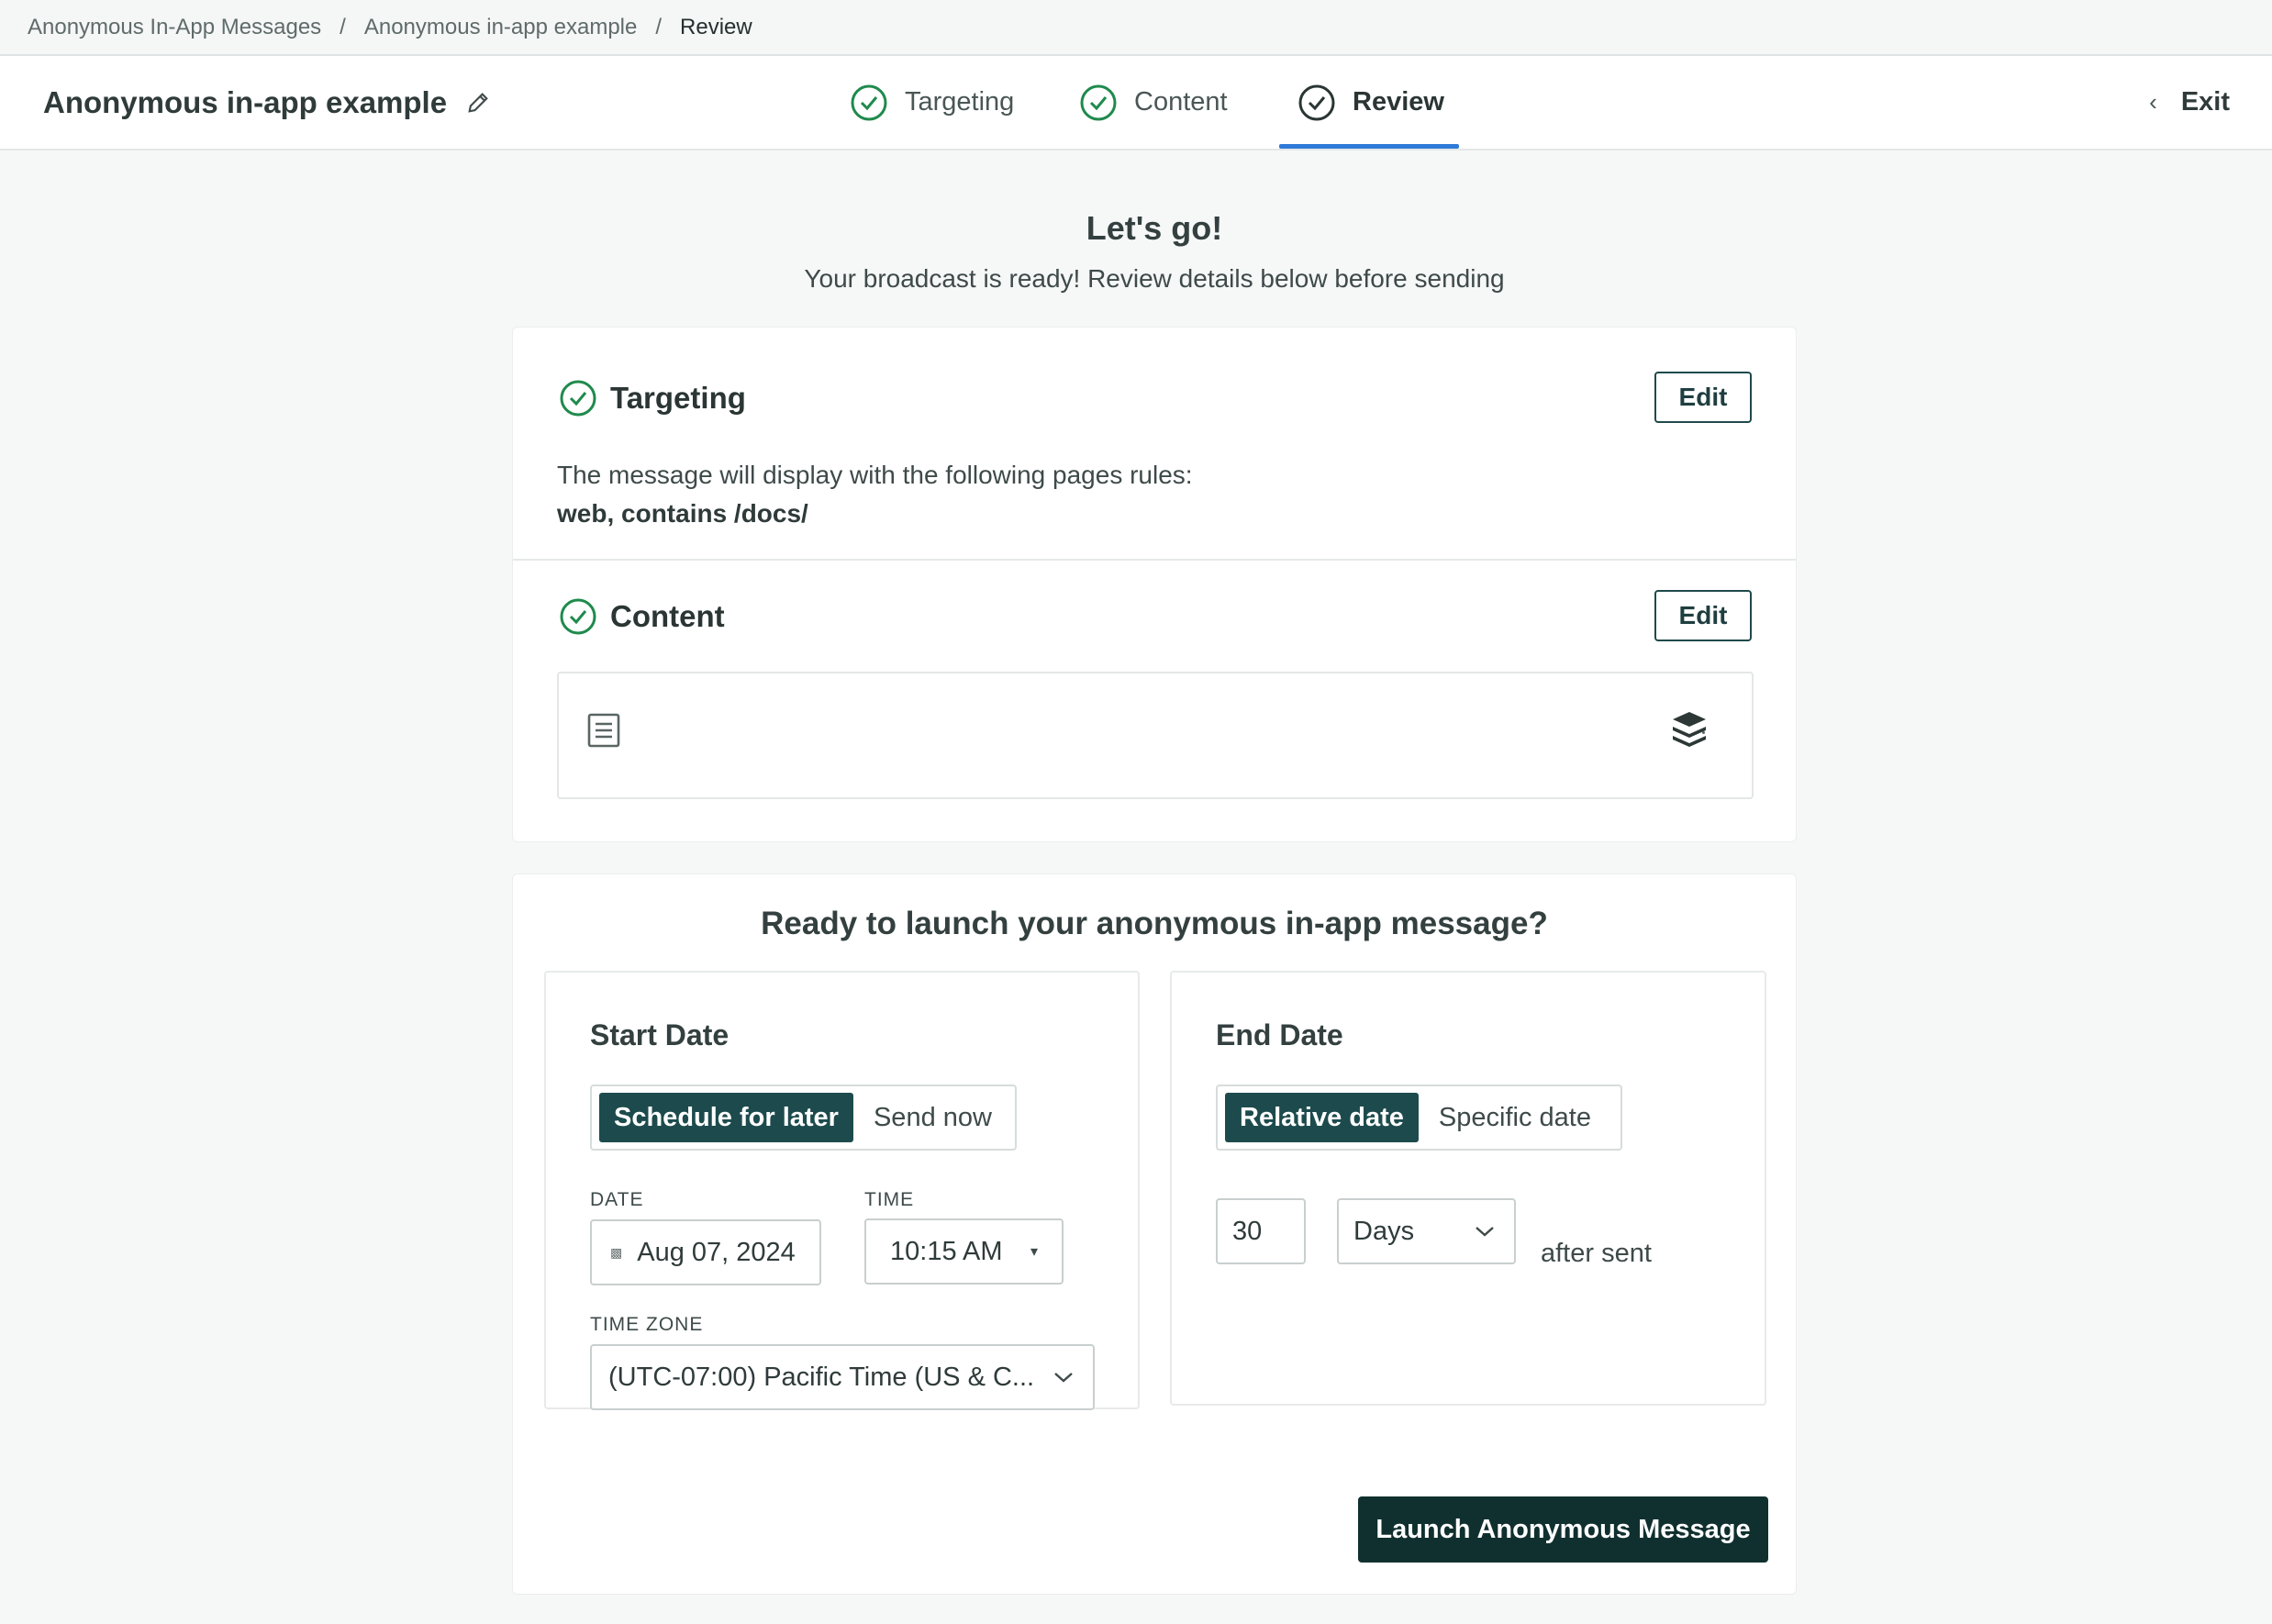 This screenshot has height=1624, width=2272. What do you see at coordinates (1563, 1529) in the screenshot?
I see `launch-message-button: Launch Anonymous Message` at bounding box center [1563, 1529].